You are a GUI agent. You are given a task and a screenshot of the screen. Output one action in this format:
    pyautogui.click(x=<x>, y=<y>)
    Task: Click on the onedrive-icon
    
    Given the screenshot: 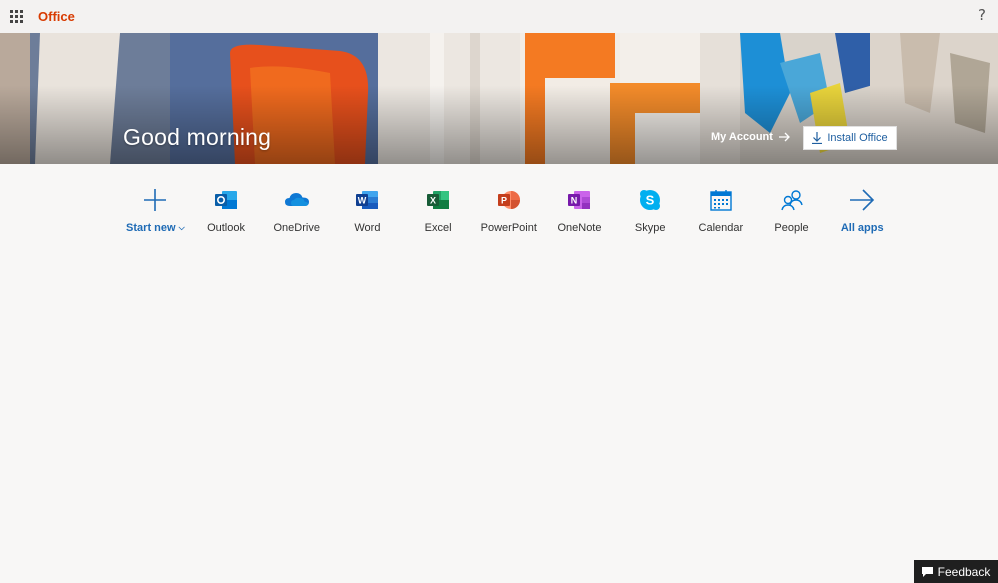 What is the action you would take?
    pyautogui.click(x=296, y=199)
    